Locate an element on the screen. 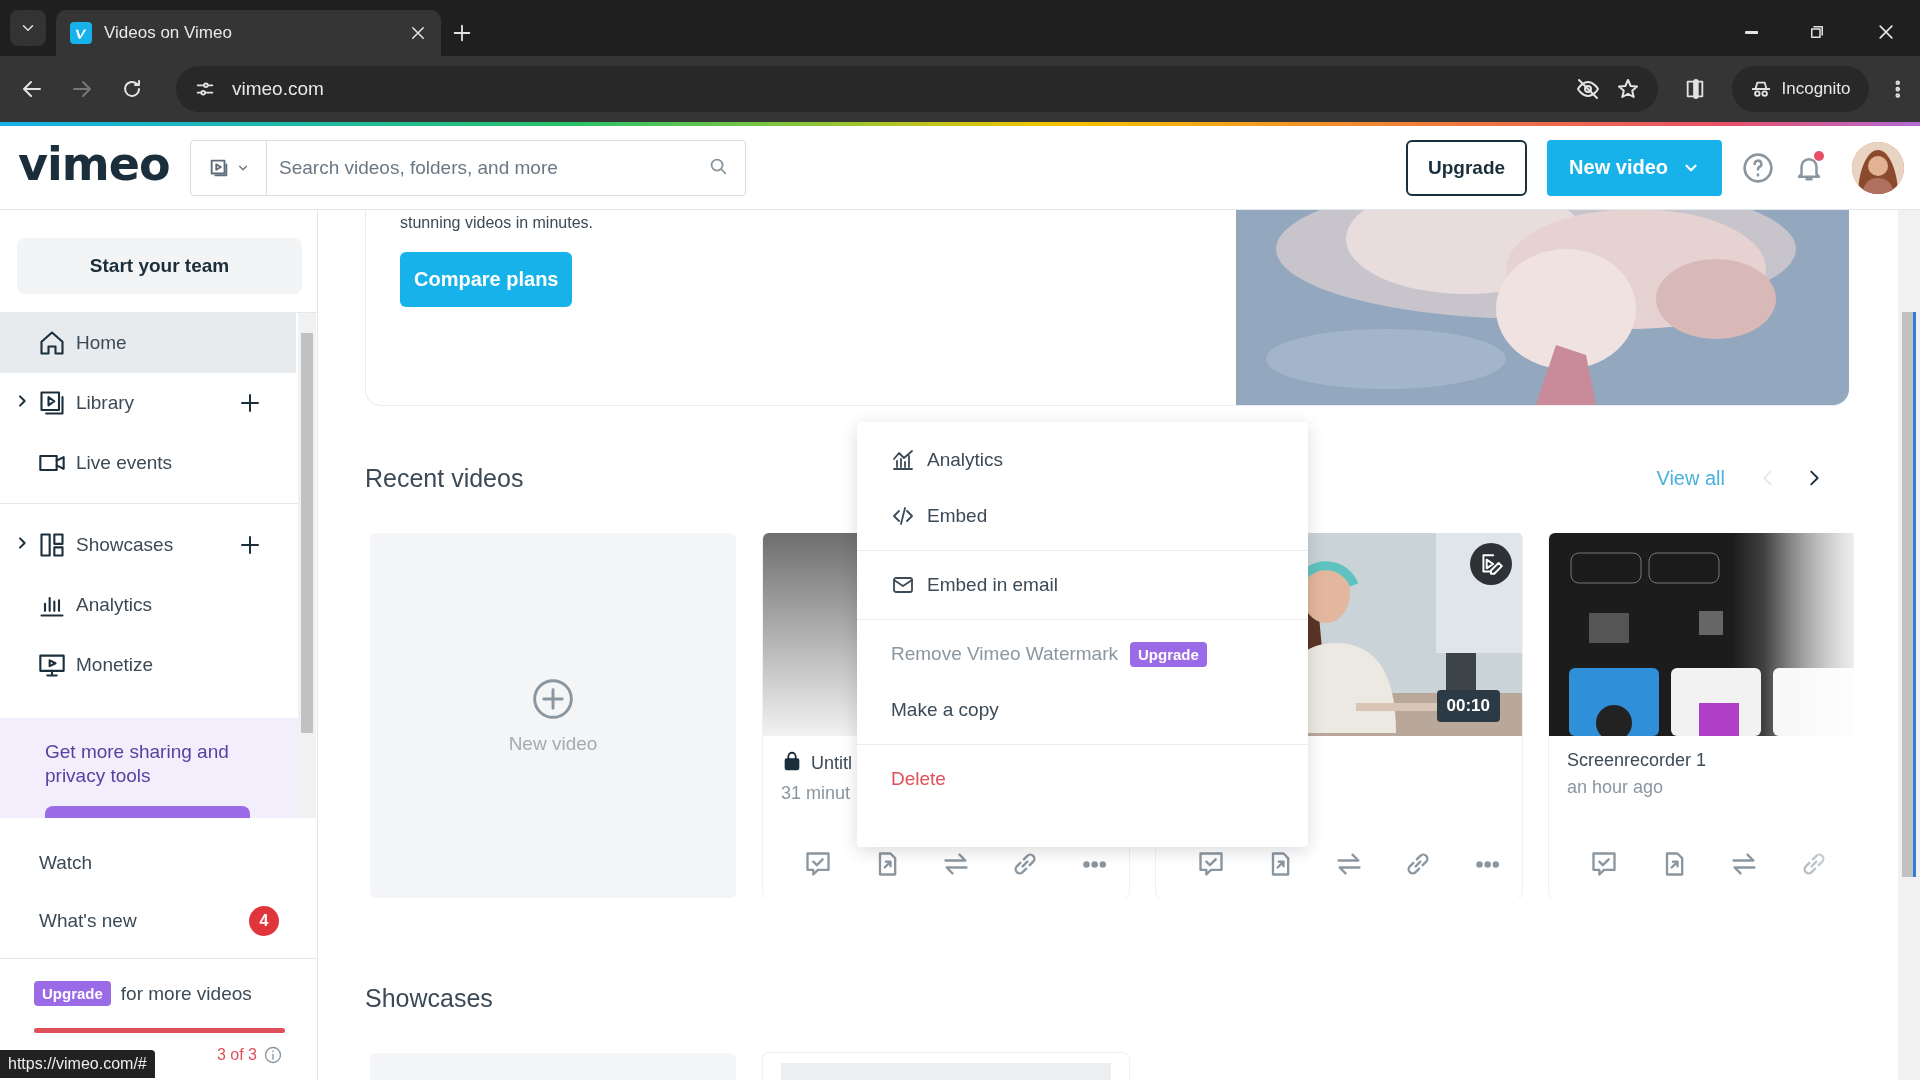 The width and height of the screenshot is (1920, 1080). upgrade-button: Upgrade is located at coordinates (1467, 167).